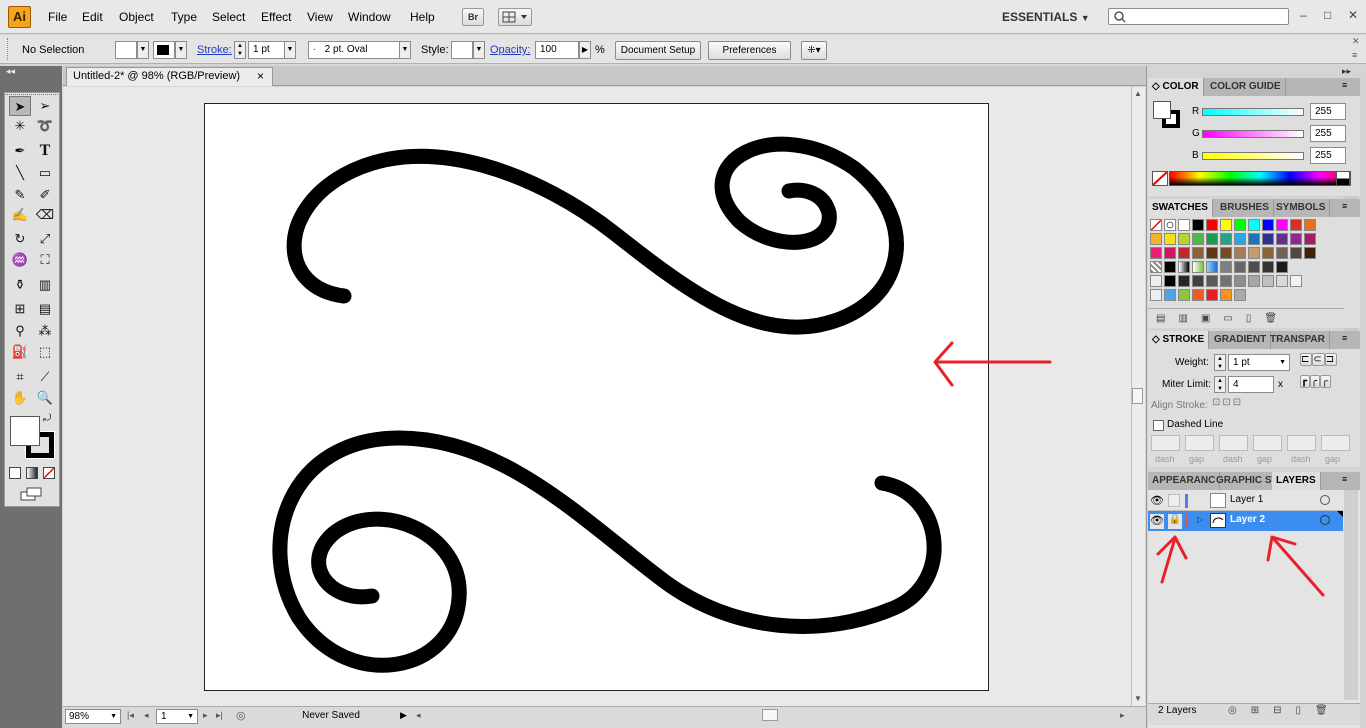  Describe the element at coordinates (1260, 178) in the screenshot. I see `color-spectrum` at that location.